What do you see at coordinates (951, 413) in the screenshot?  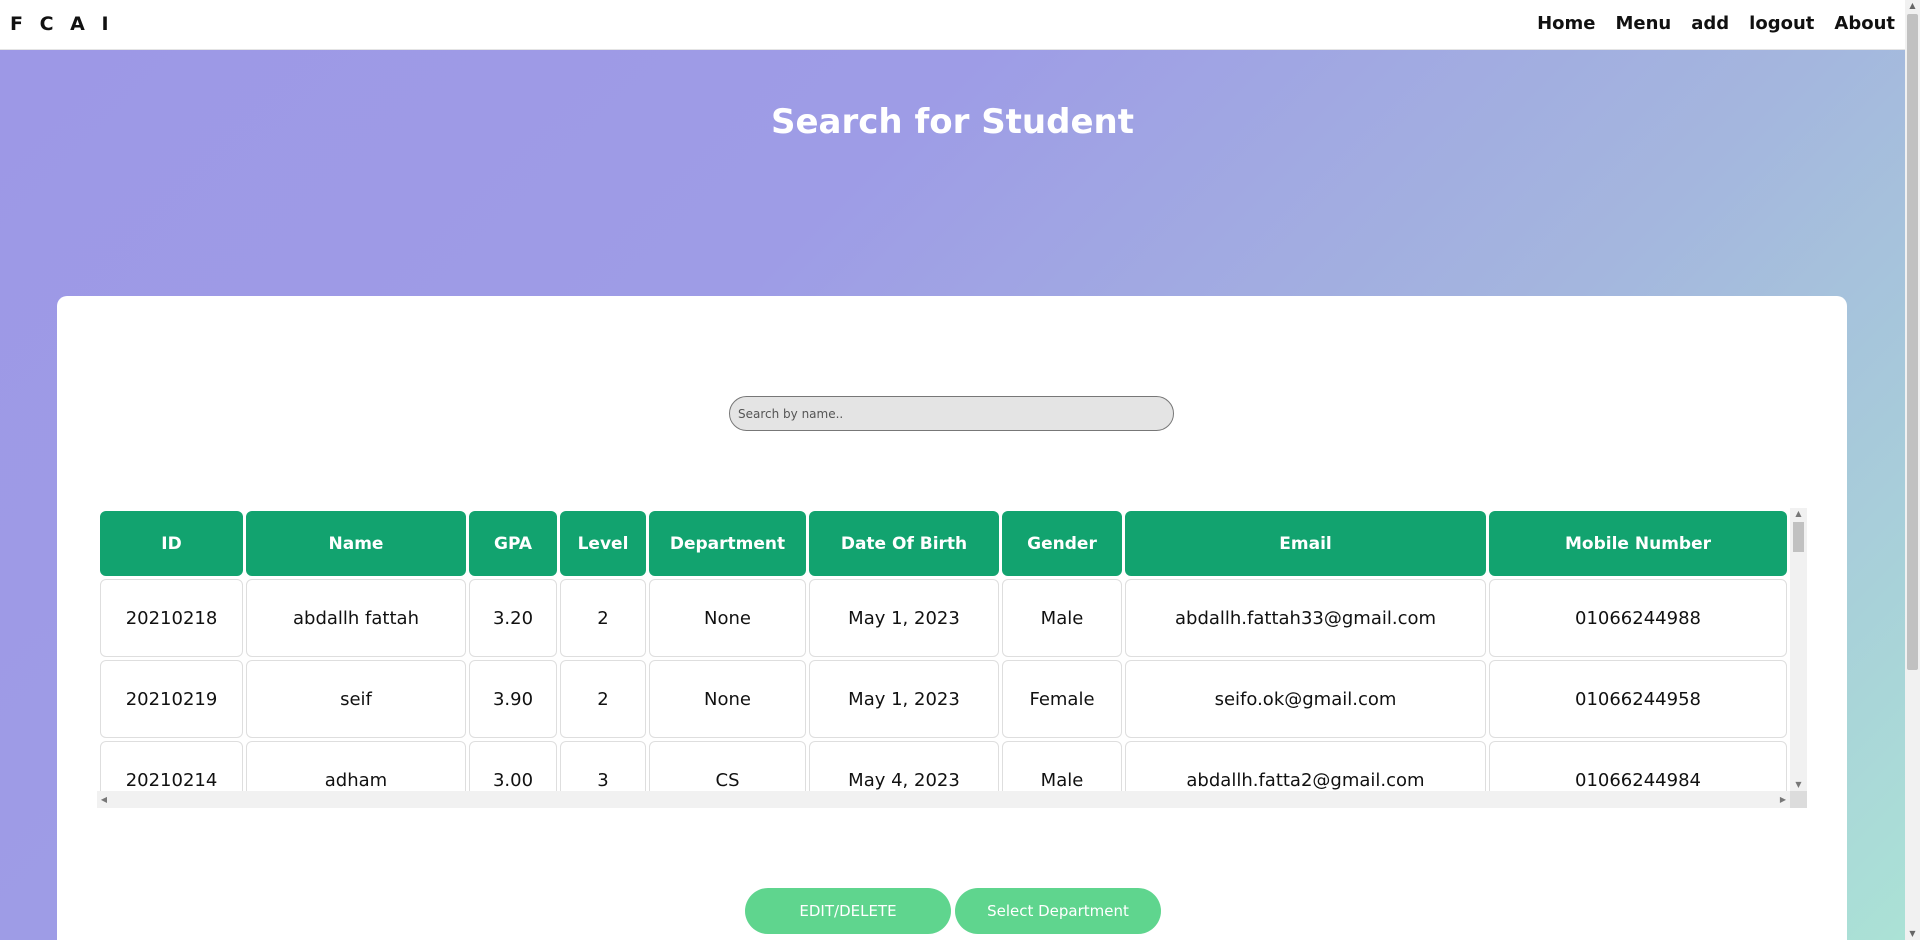 I see `search-input` at bounding box center [951, 413].